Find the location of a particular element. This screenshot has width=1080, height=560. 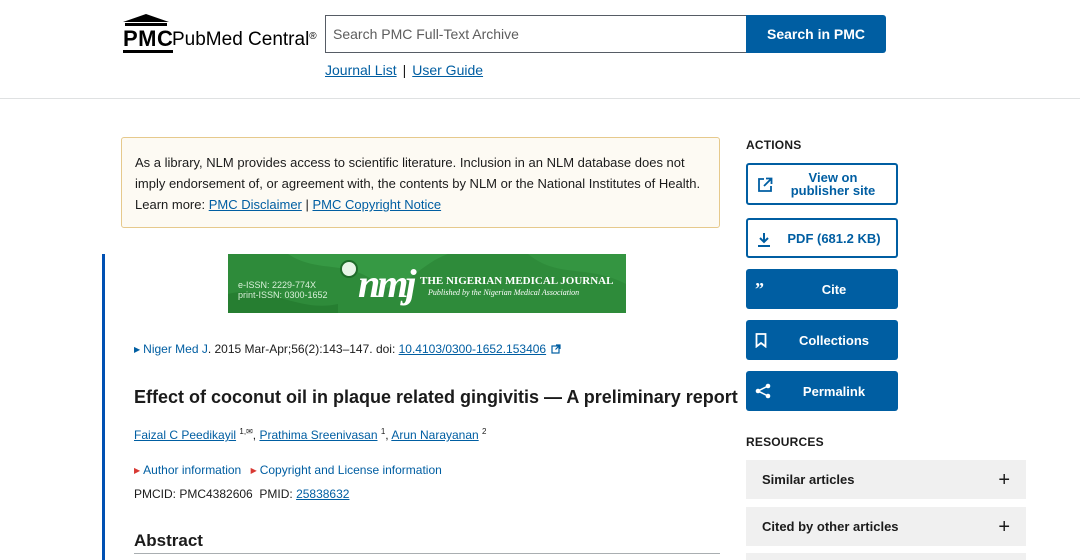

similar-articles-accordion: Similar articles + is located at coordinates (886, 479).